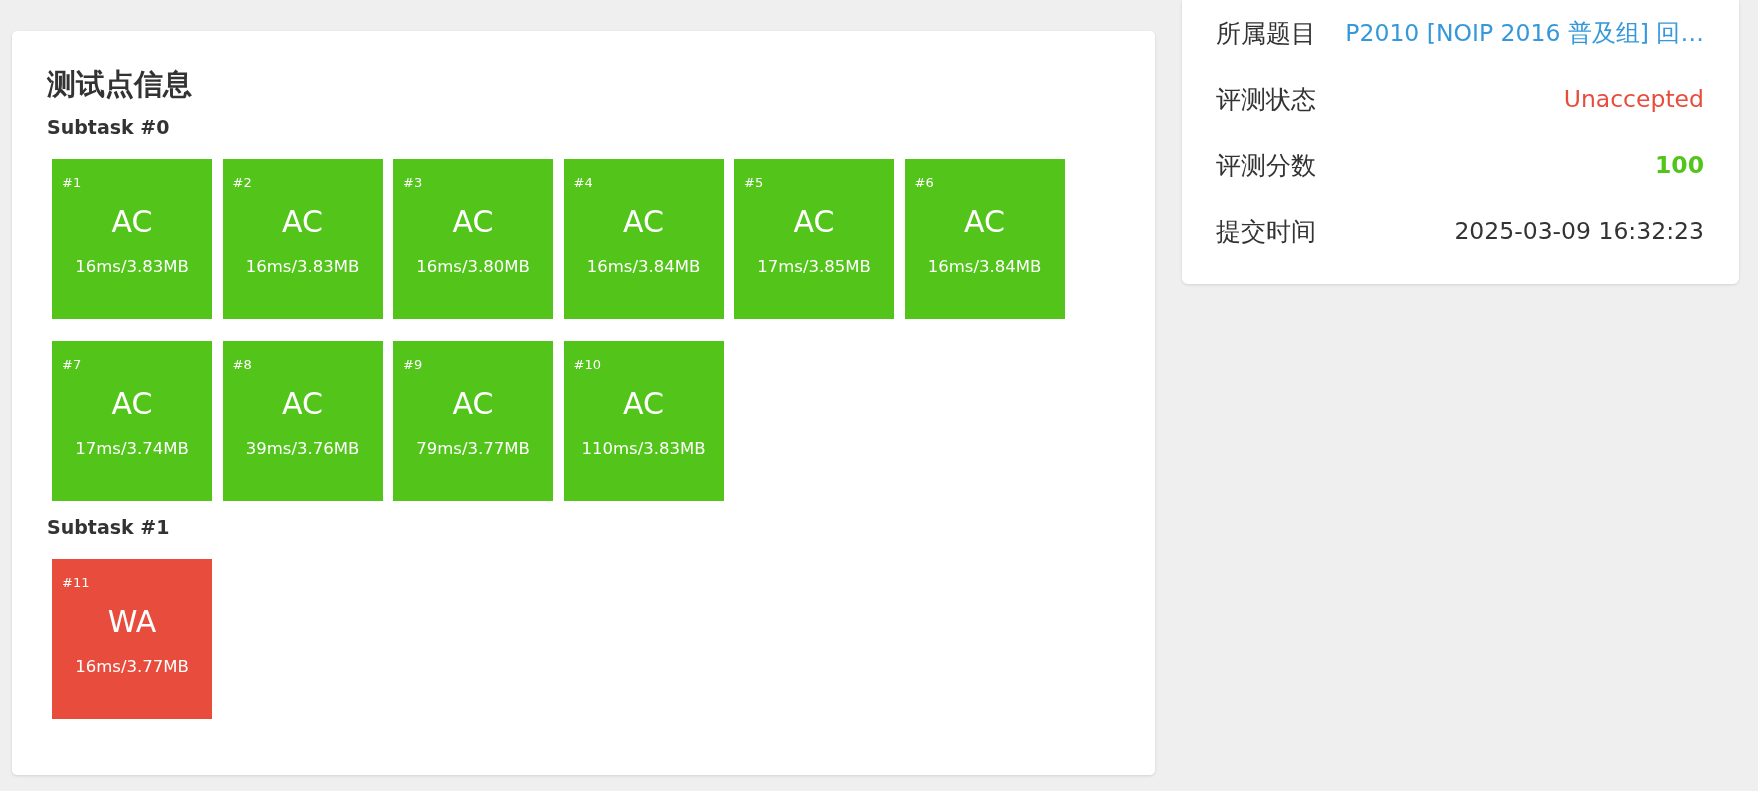 The image size is (1758, 791). I want to click on test-case-tile: #9 AC 79ms/3.77MB, so click(473, 421).